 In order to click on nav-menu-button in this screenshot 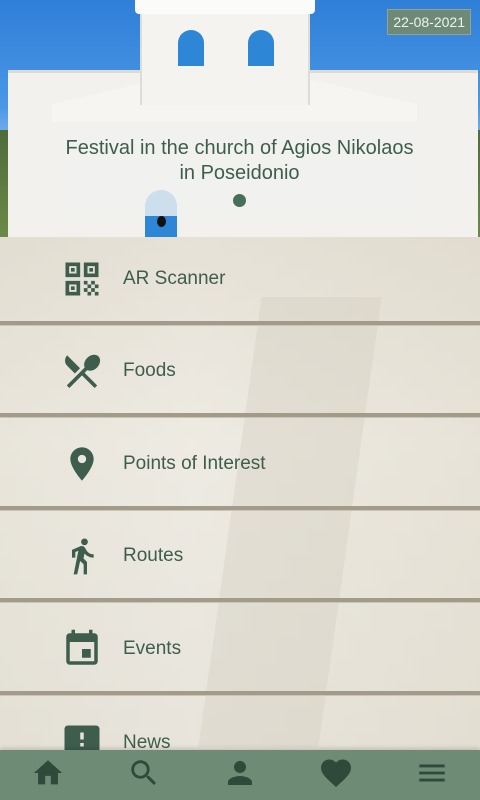, I will do `click(432, 775)`.